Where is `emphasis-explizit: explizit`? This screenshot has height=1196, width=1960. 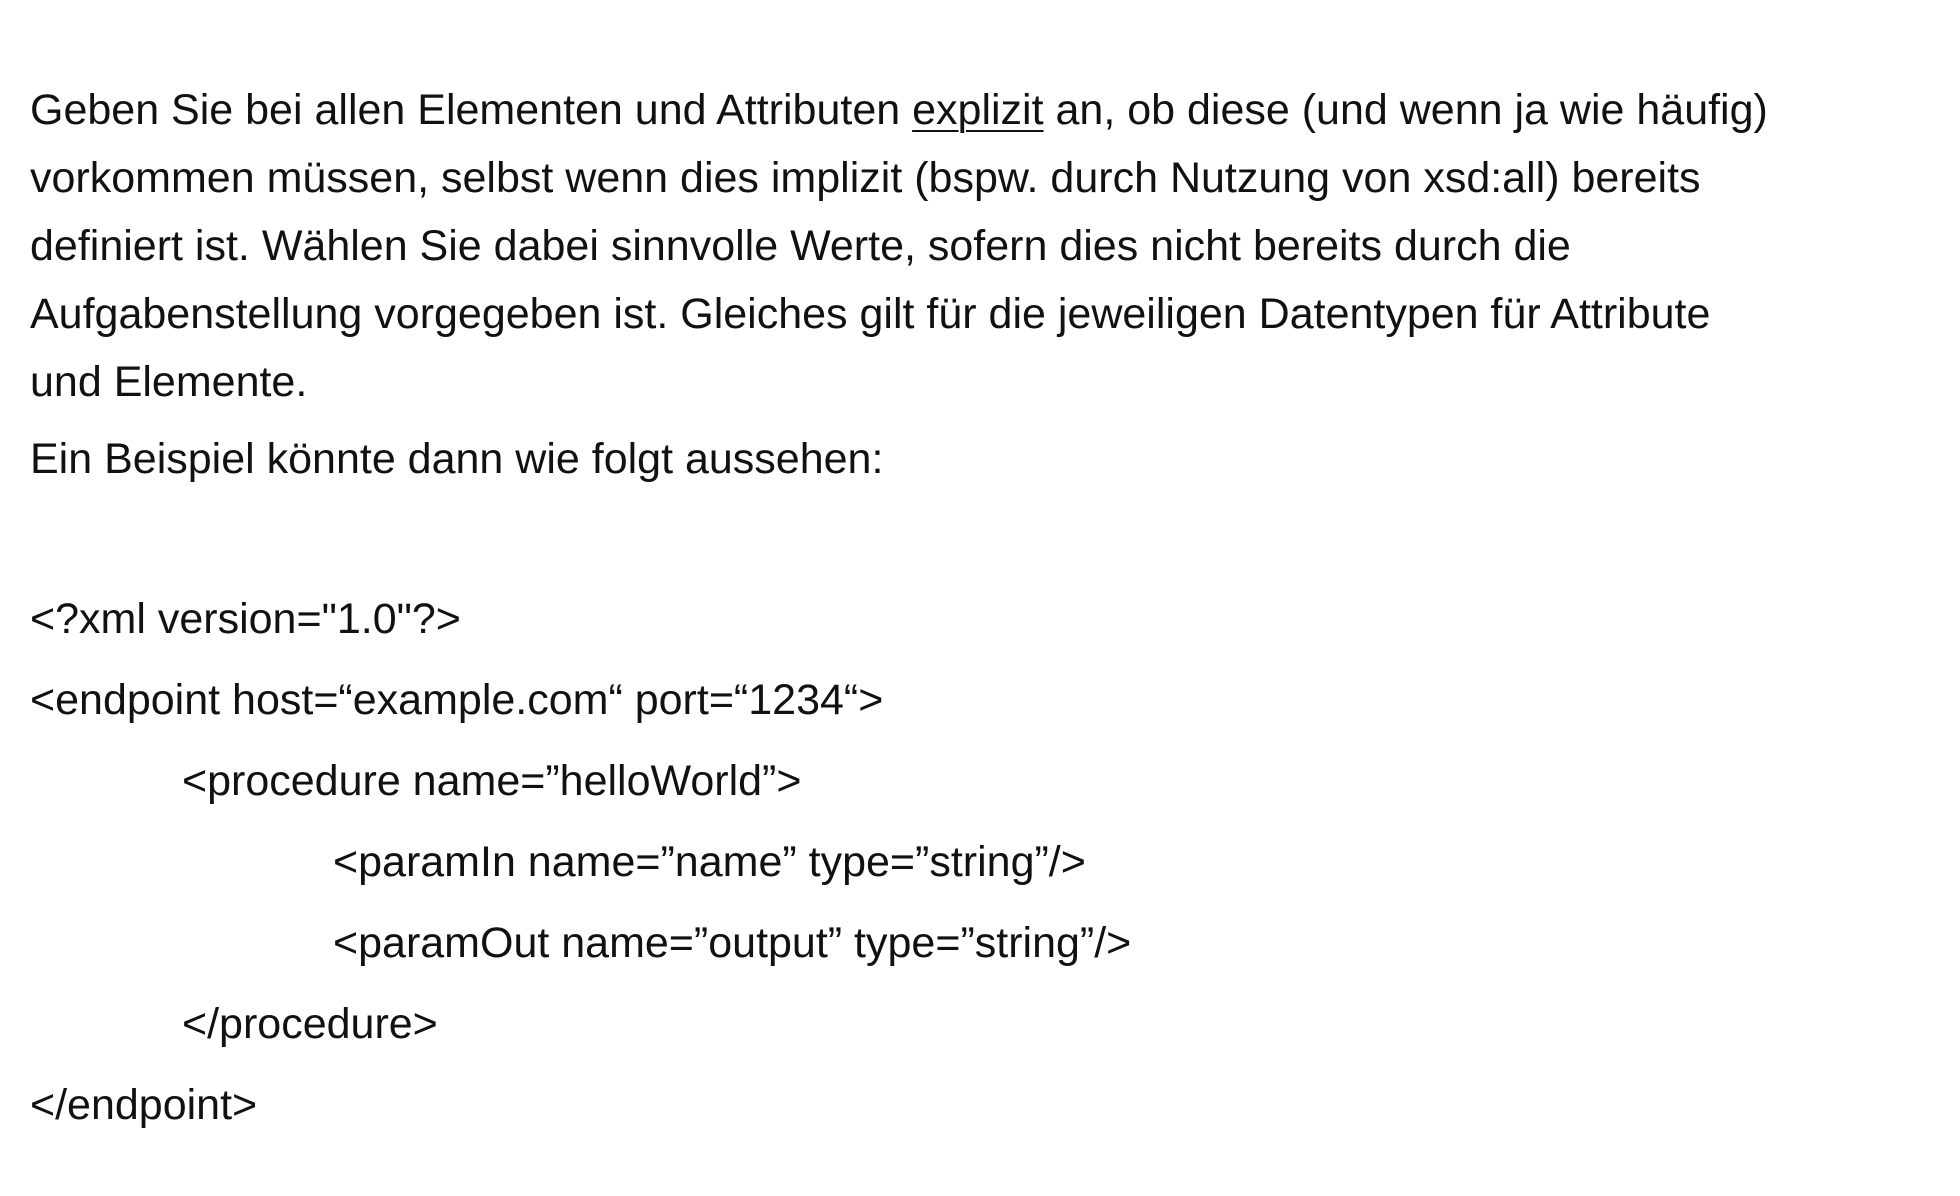
emphasis-explizit: explizit is located at coordinates (978, 110).